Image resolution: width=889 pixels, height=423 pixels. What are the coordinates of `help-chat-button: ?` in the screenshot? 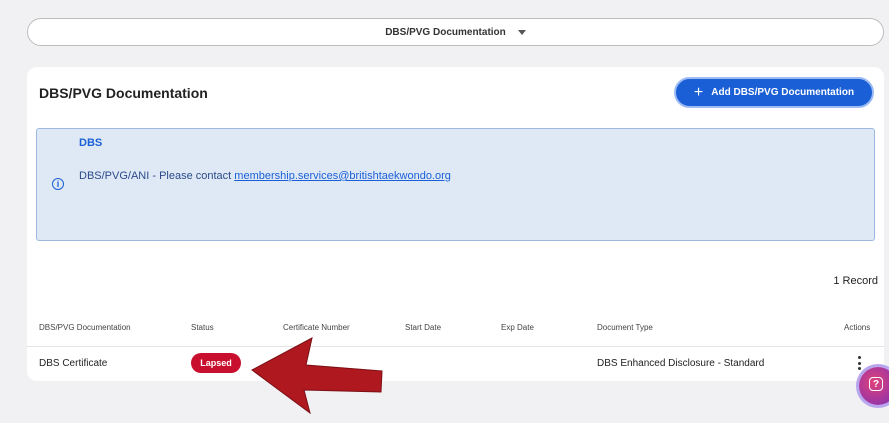 It's located at (874, 386).